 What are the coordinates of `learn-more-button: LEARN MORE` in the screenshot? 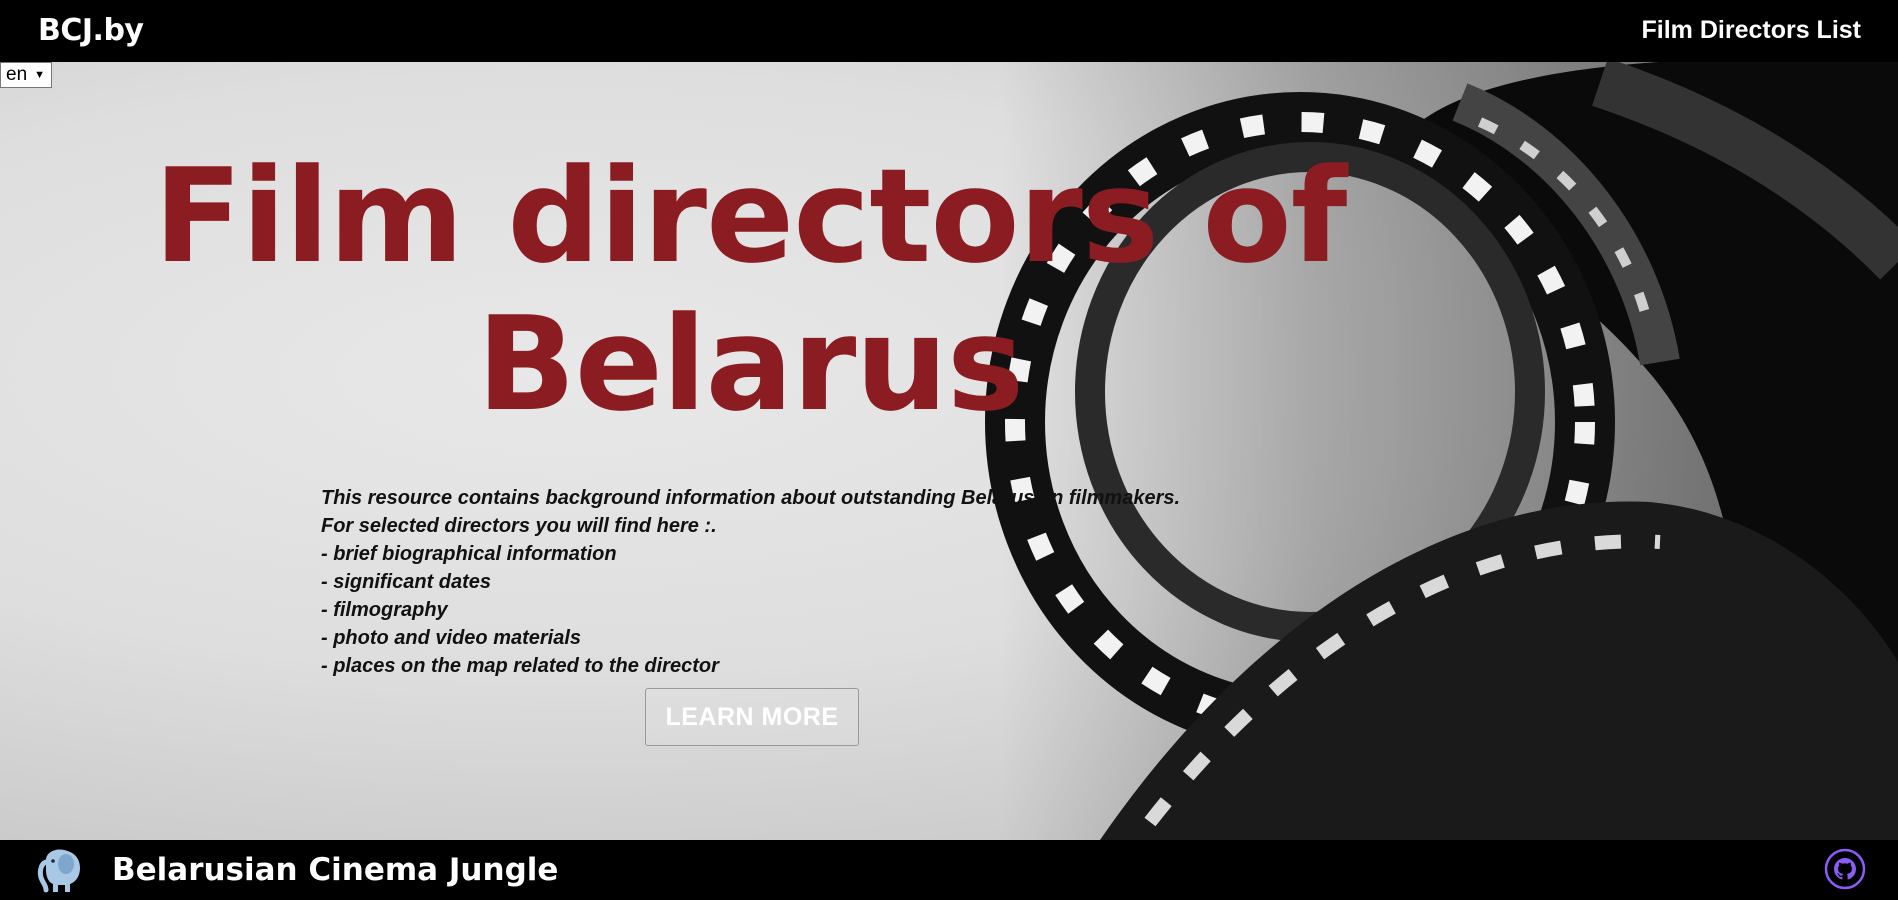 It's located at (752, 717).